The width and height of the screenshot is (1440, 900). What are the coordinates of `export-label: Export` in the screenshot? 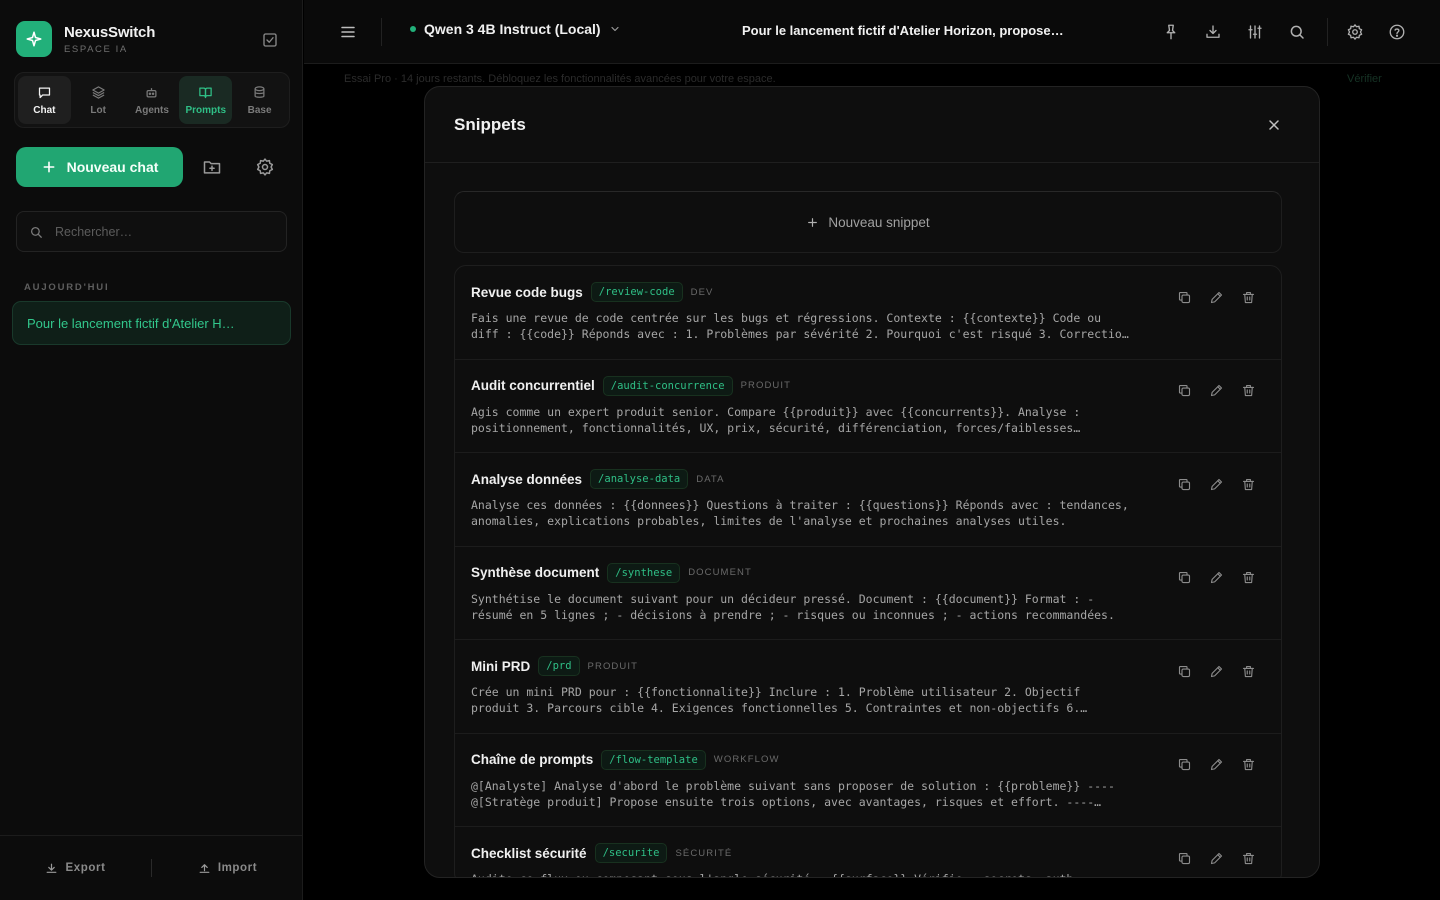 It's located at (85, 868).